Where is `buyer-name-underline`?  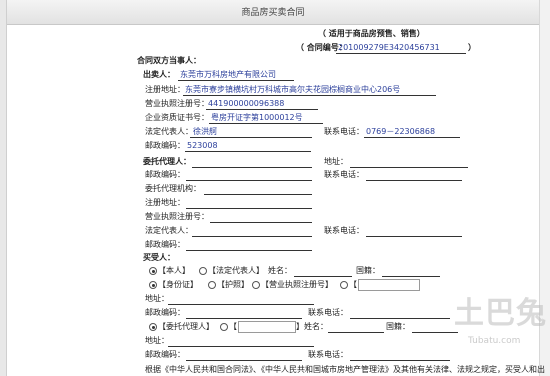 buyer-name-underline is located at coordinates (323, 276).